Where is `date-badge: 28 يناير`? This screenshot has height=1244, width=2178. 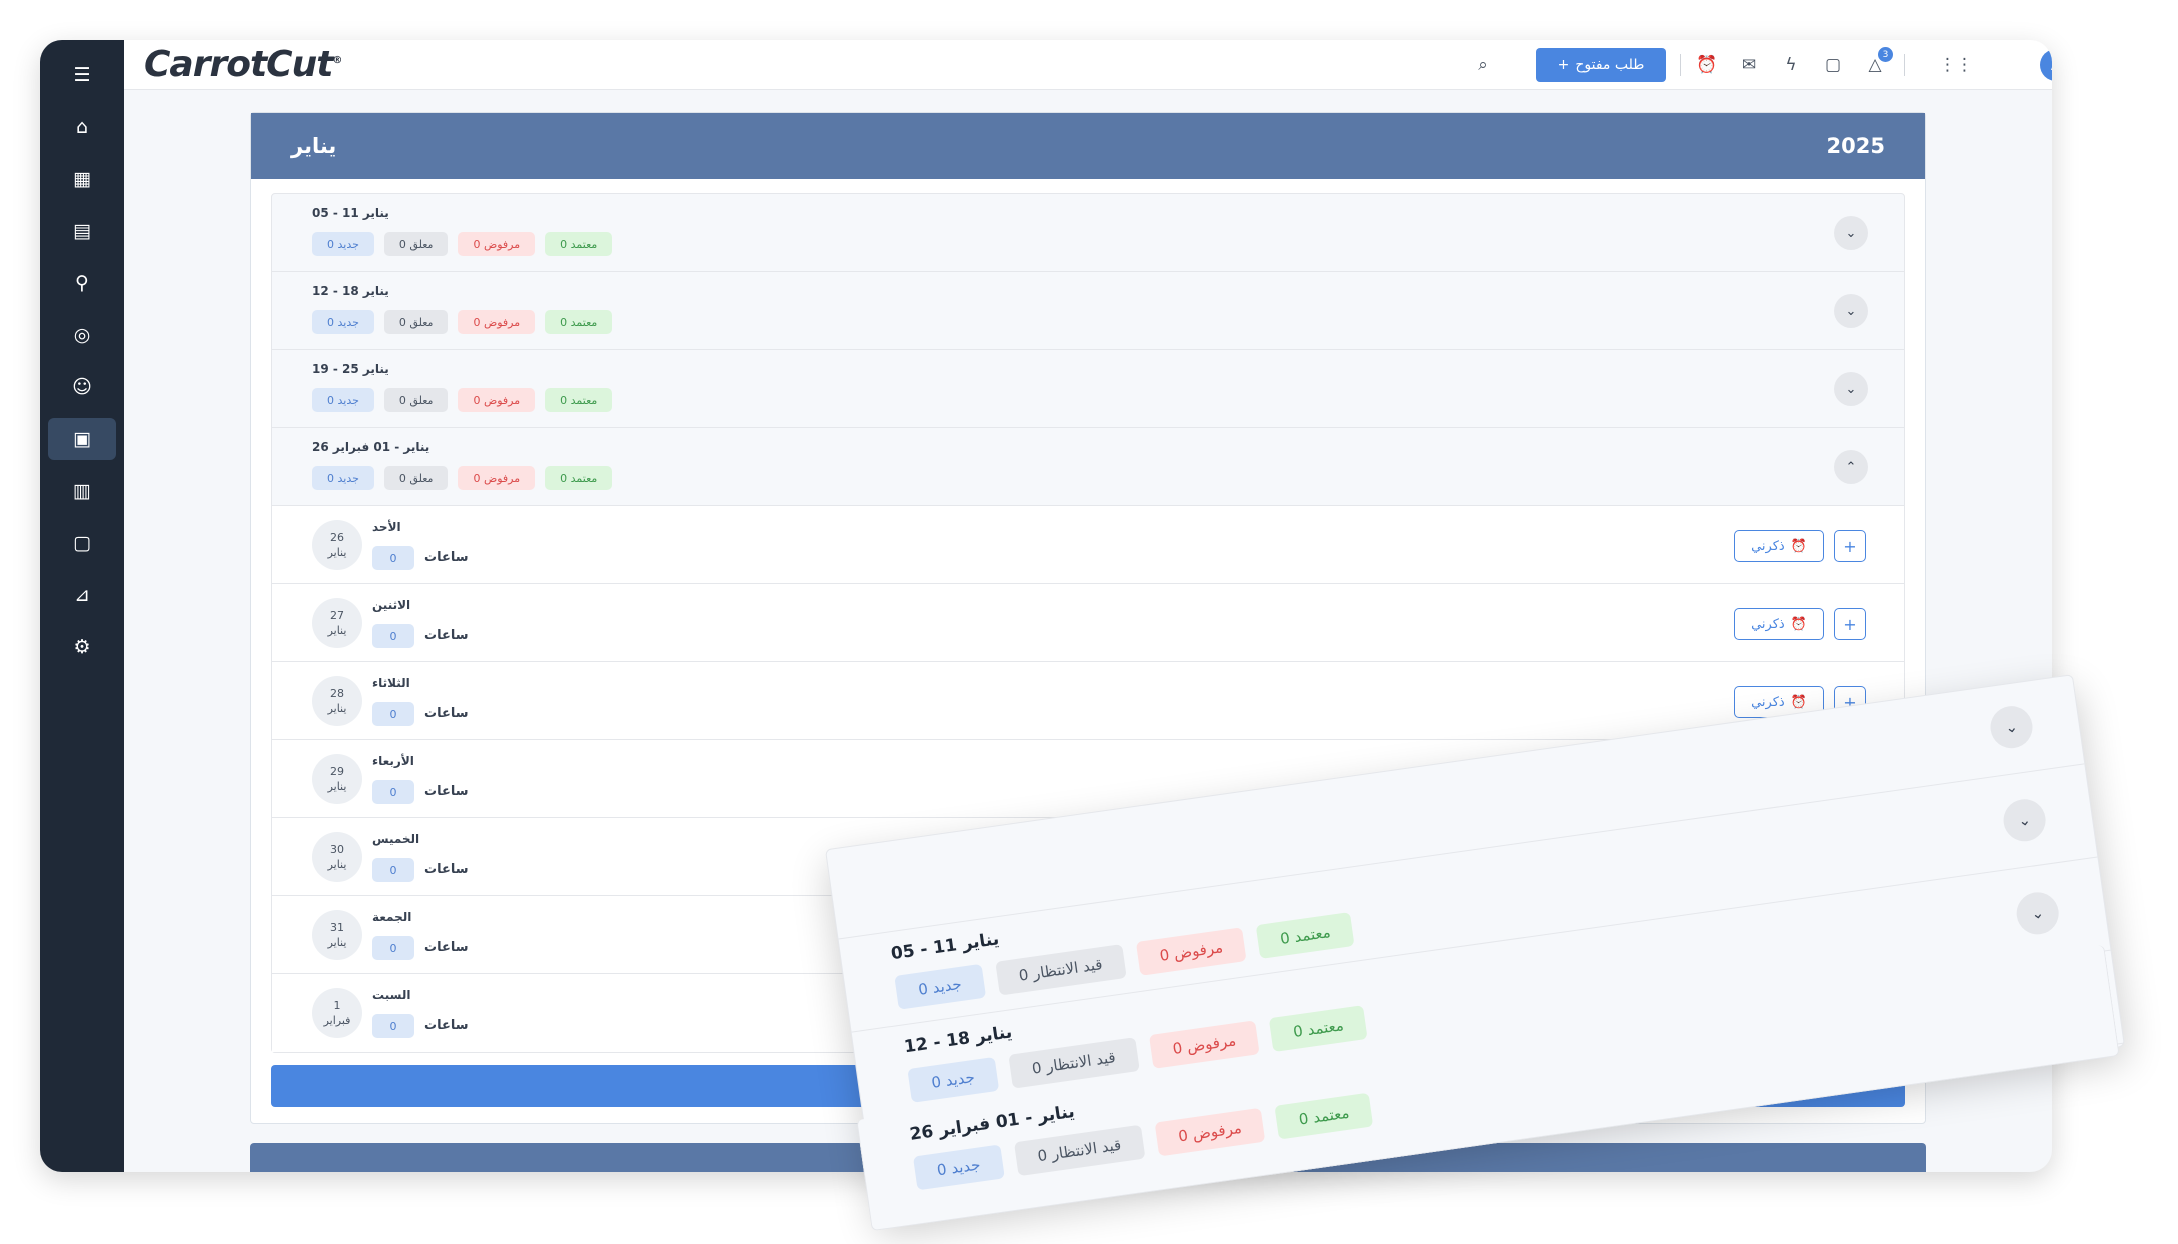
date-badge: 28 يناير is located at coordinates (337, 701).